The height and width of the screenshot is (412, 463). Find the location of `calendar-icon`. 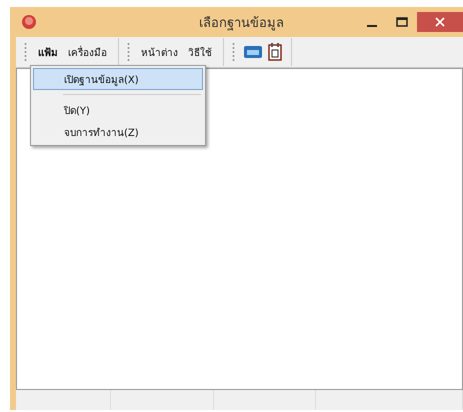

calendar-icon is located at coordinates (275, 52).